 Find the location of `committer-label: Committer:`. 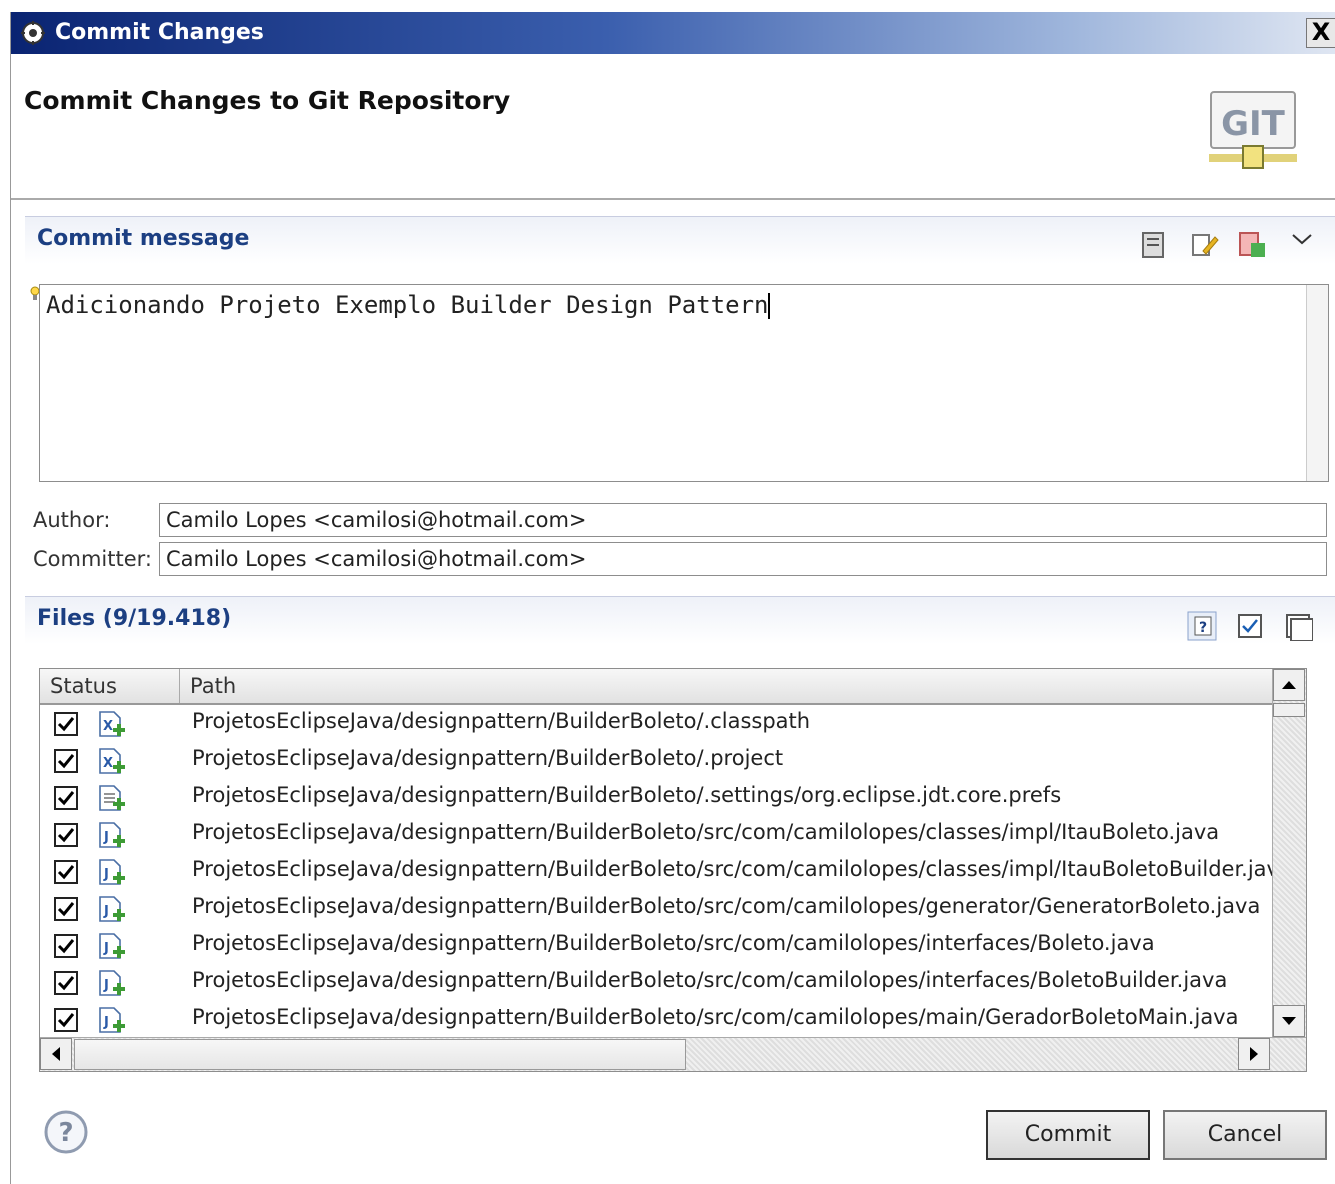

committer-label: Committer: is located at coordinates (92, 559).